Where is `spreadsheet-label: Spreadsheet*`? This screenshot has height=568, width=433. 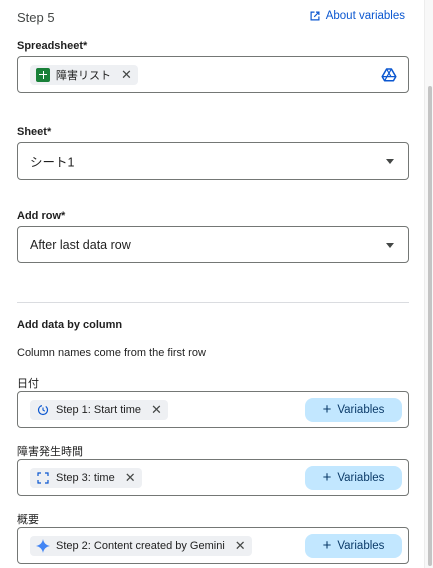
spreadsheet-label: Spreadsheet* is located at coordinates (52, 46).